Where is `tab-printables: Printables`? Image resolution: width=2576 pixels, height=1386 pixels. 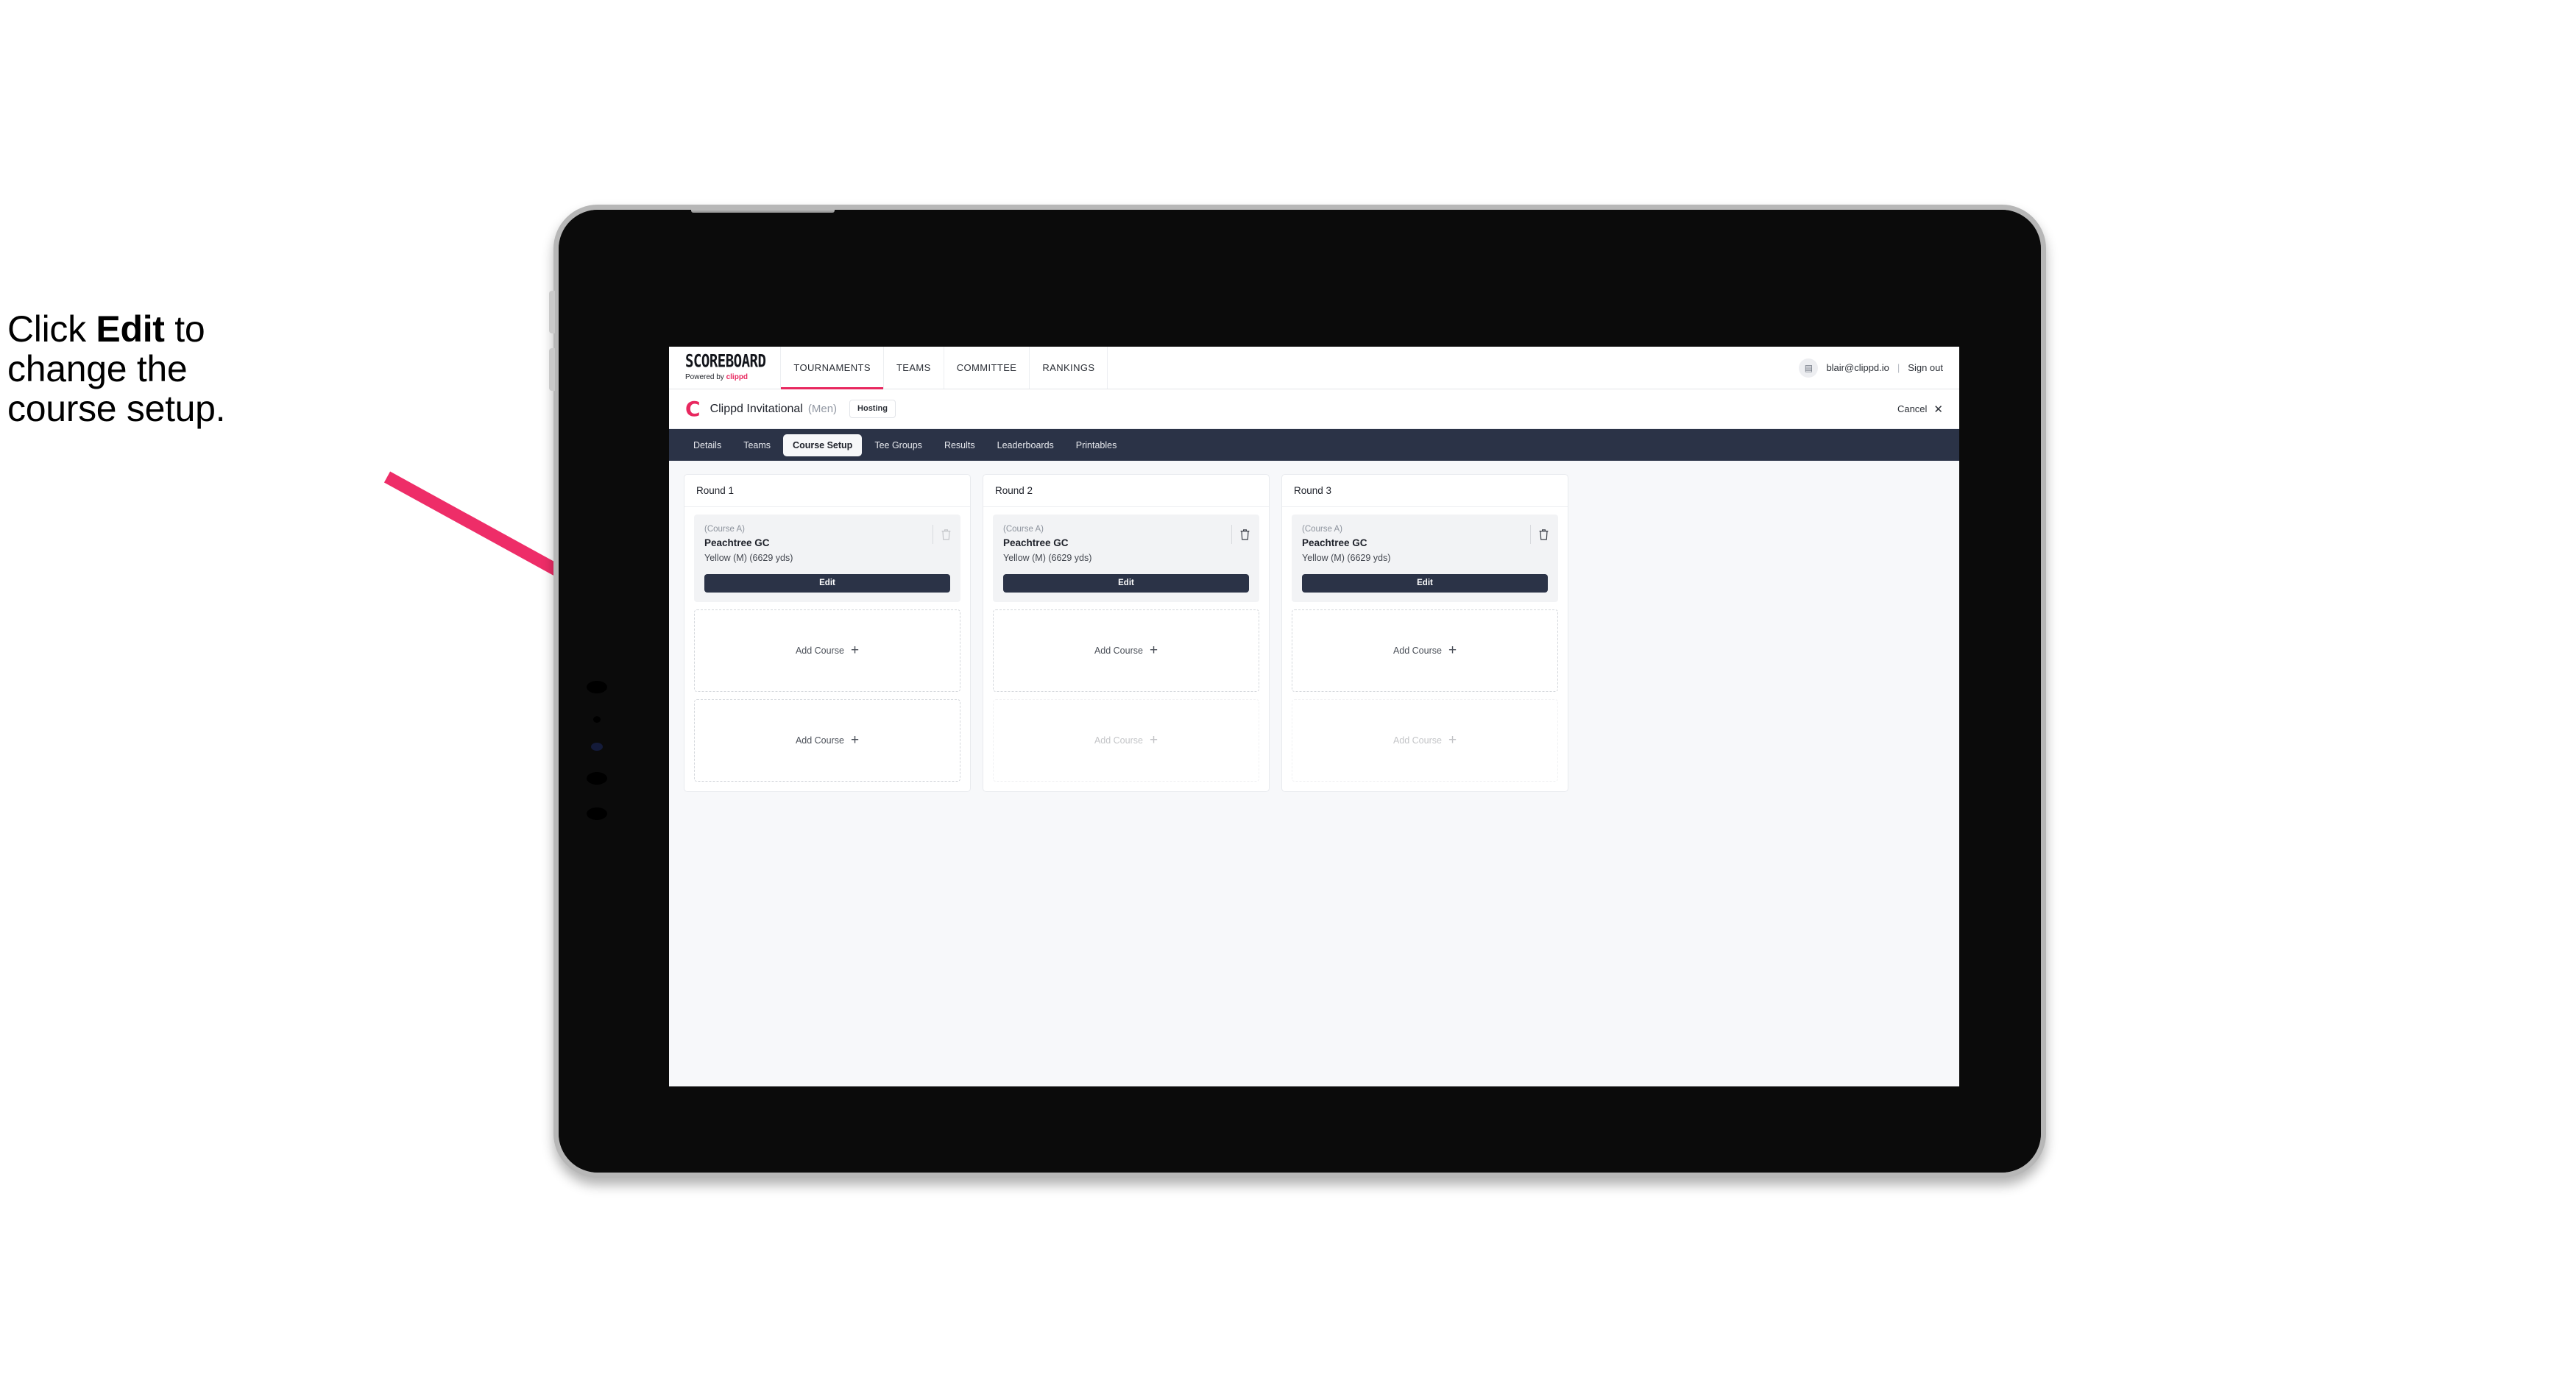 tab-printables: Printables is located at coordinates (1096, 445).